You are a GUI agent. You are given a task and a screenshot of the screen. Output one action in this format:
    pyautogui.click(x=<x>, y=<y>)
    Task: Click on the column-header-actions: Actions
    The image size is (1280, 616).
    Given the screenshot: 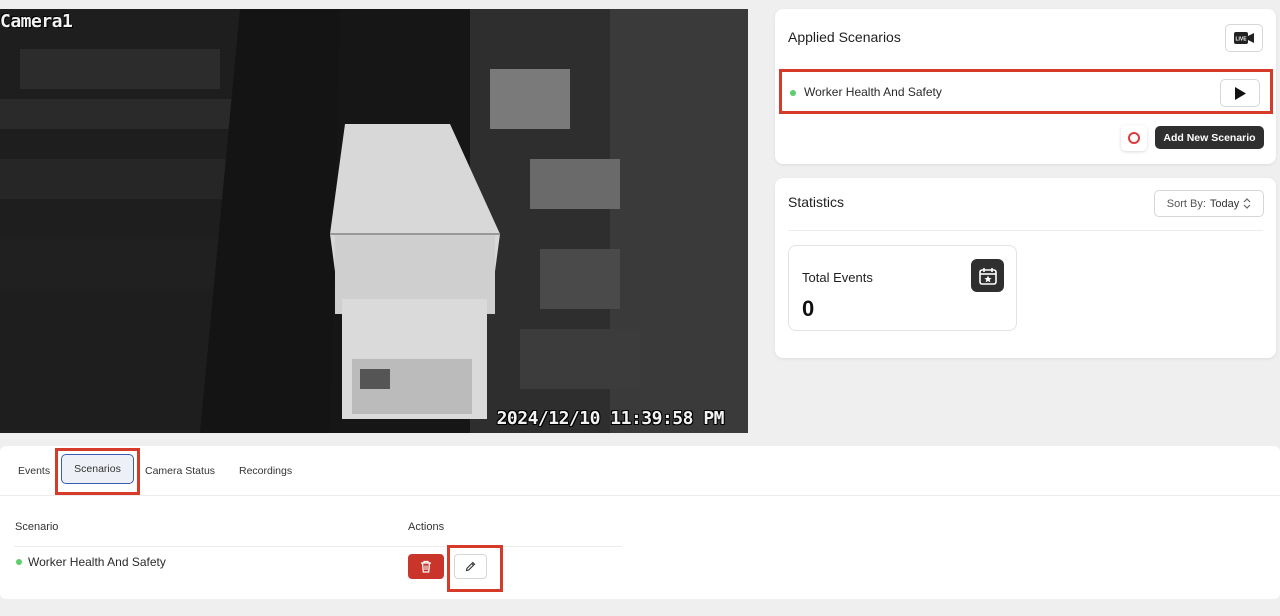 What is the action you would take?
    pyautogui.click(x=426, y=527)
    